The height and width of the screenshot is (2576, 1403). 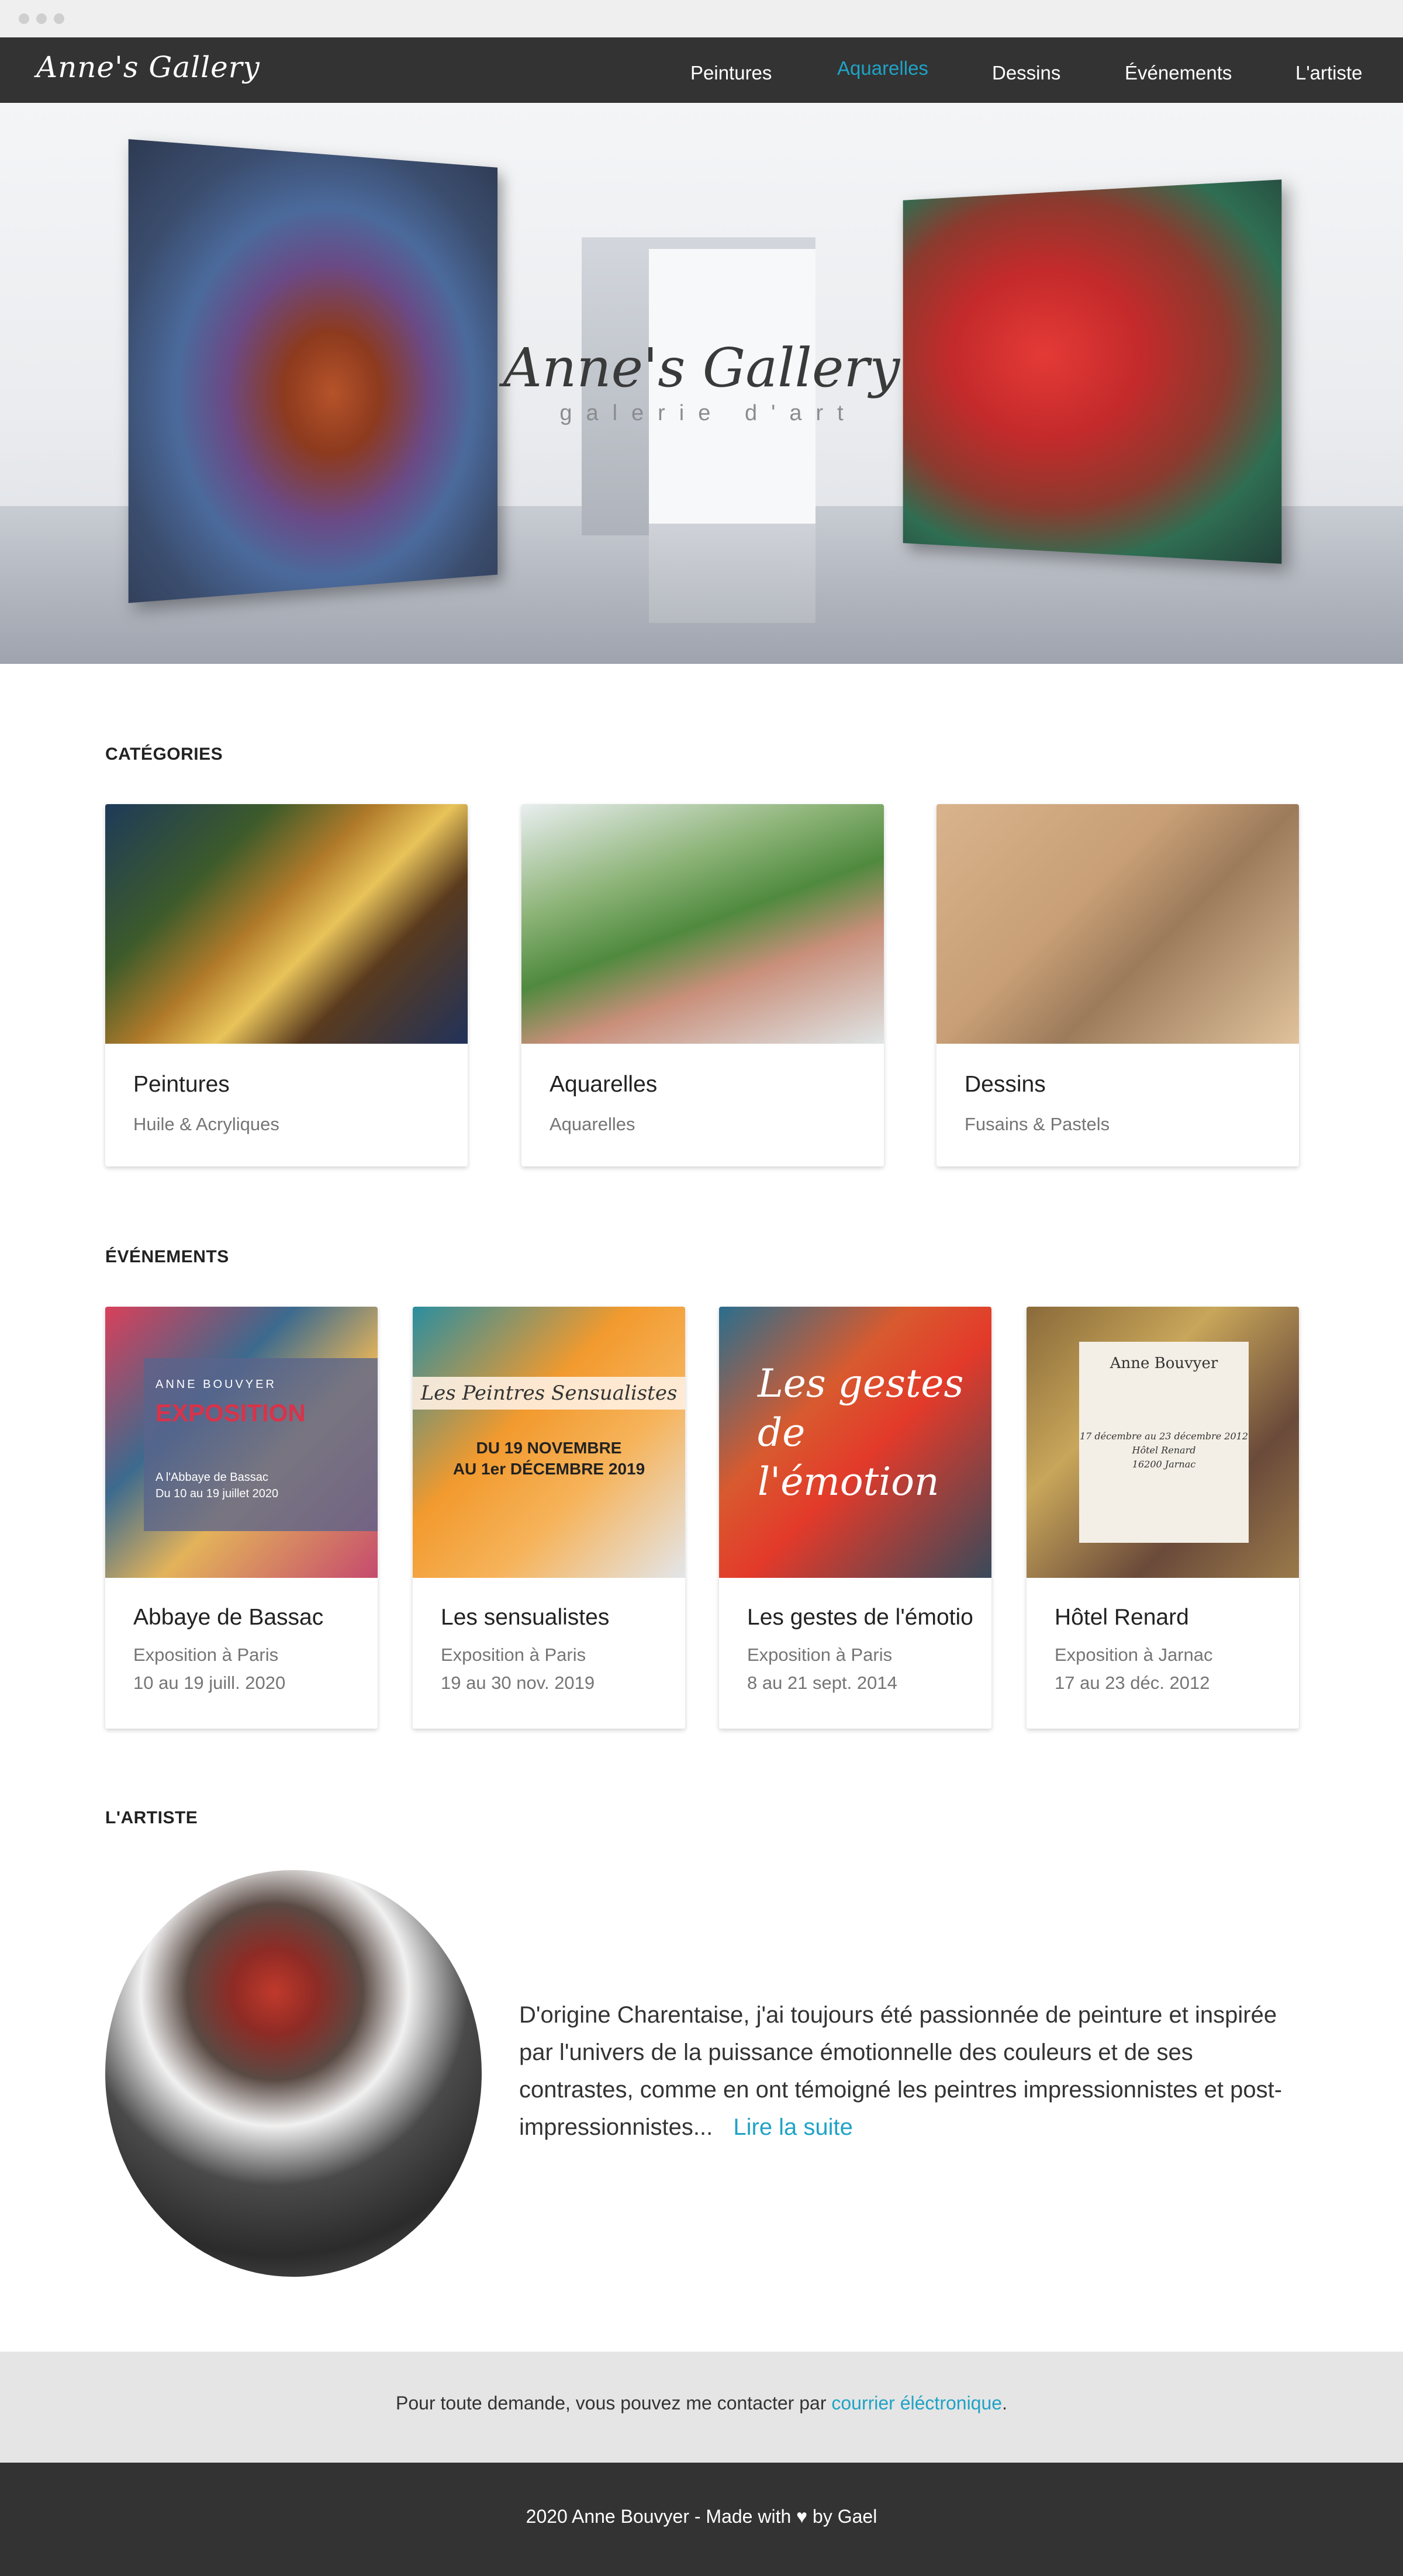 I want to click on category-image-peintures, so click(x=286, y=924).